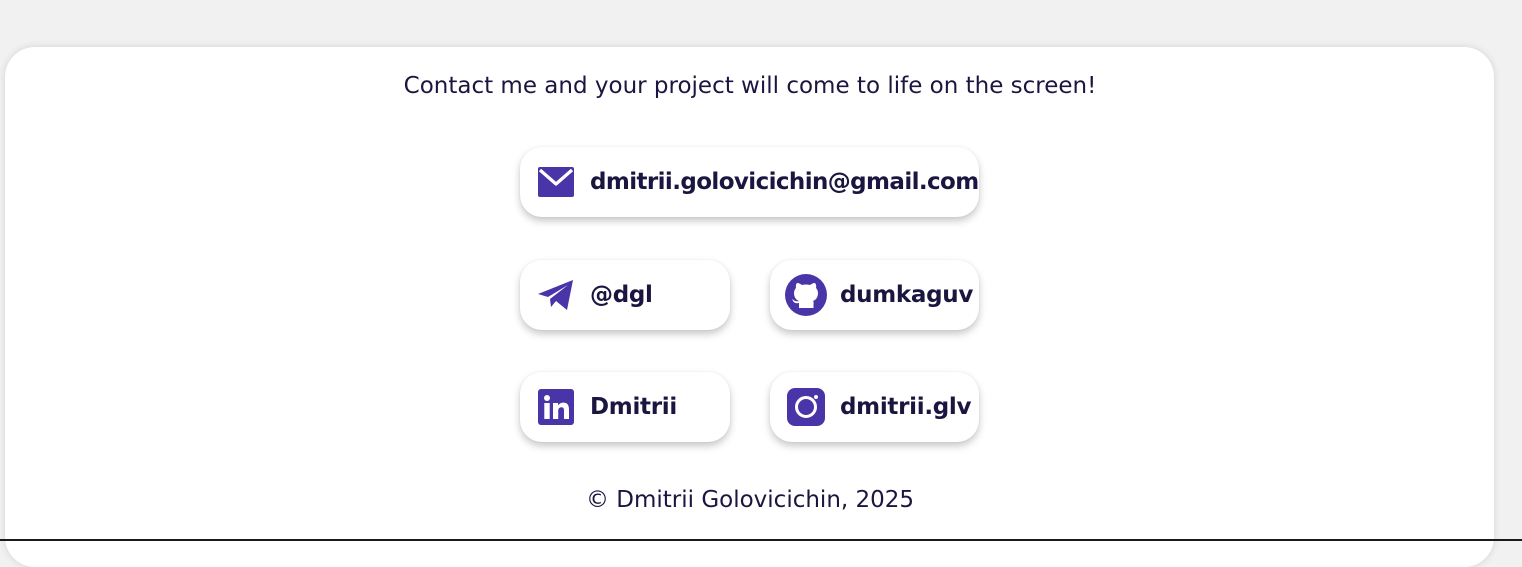 The height and width of the screenshot is (567, 1522). What do you see at coordinates (556, 407) in the screenshot?
I see `linkedin-icon` at bounding box center [556, 407].